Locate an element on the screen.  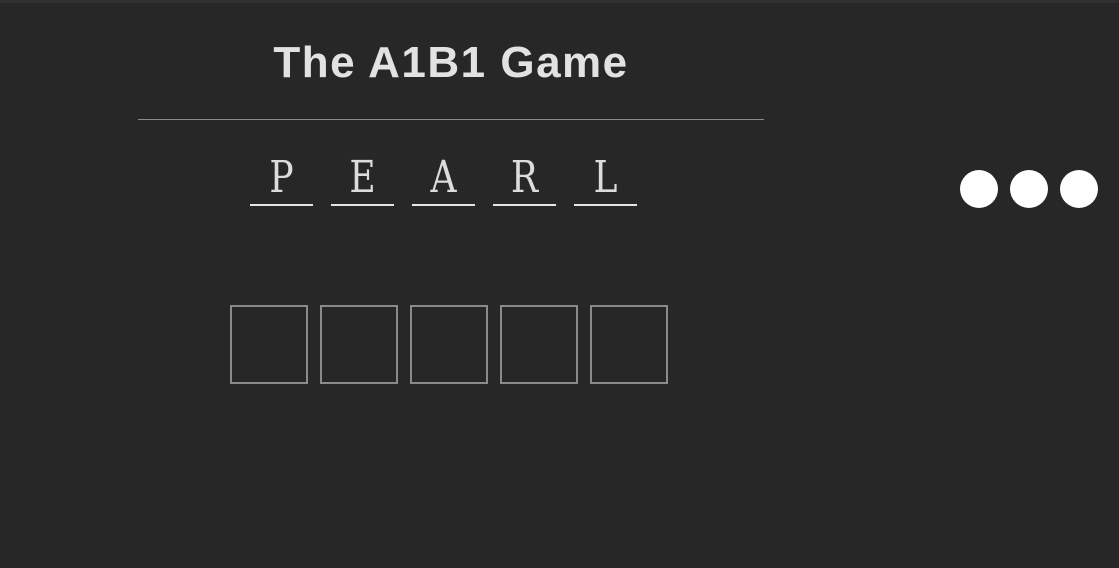
word-letter-slot: R is located at coordinates (524, 178).